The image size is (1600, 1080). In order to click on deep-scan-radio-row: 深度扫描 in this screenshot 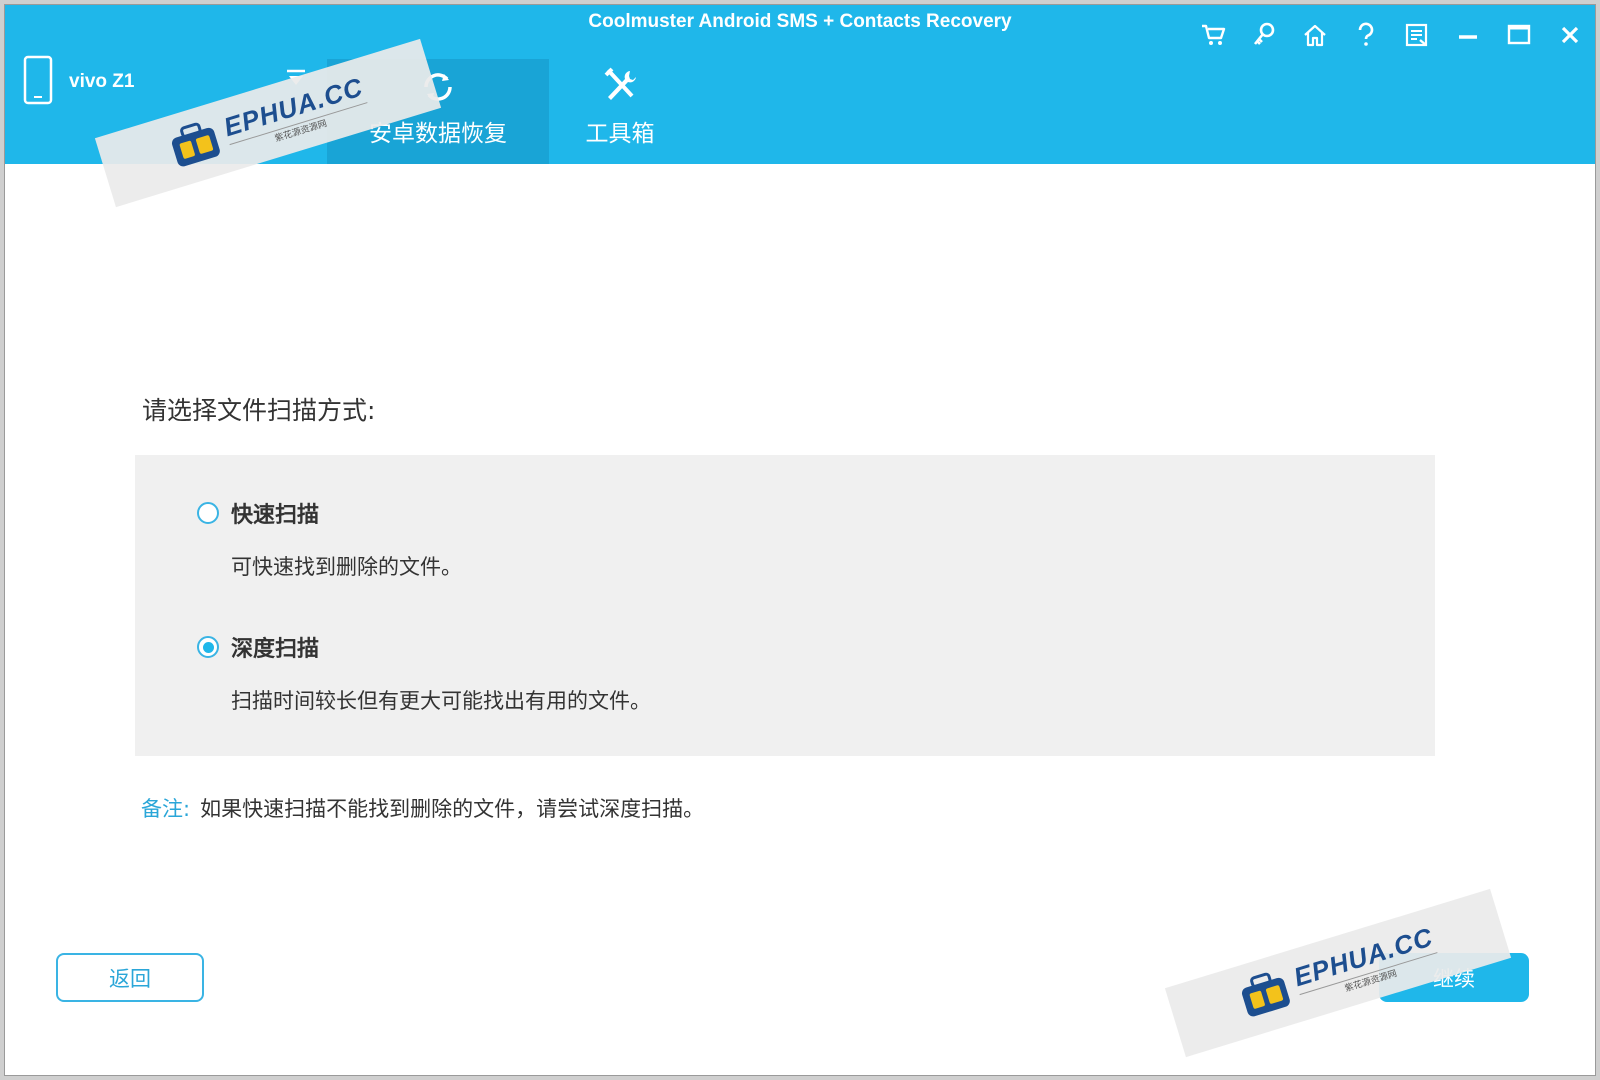, I will do `click(424, 647)`.